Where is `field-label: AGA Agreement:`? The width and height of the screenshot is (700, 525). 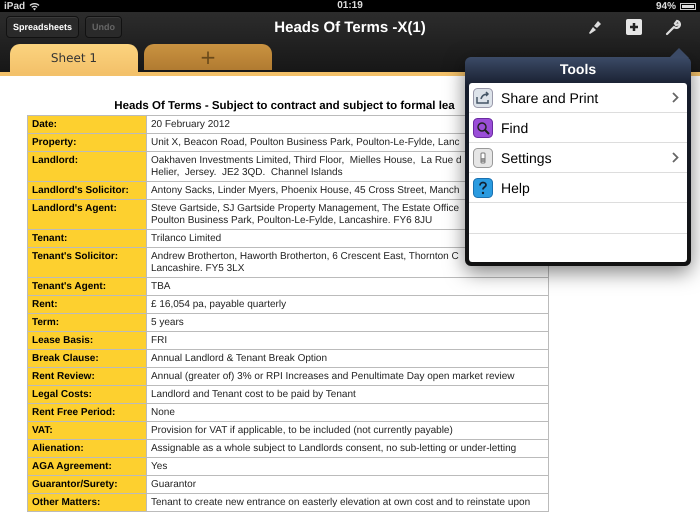
field-label: AGA Agreement: is located at coordinates (87, 467).